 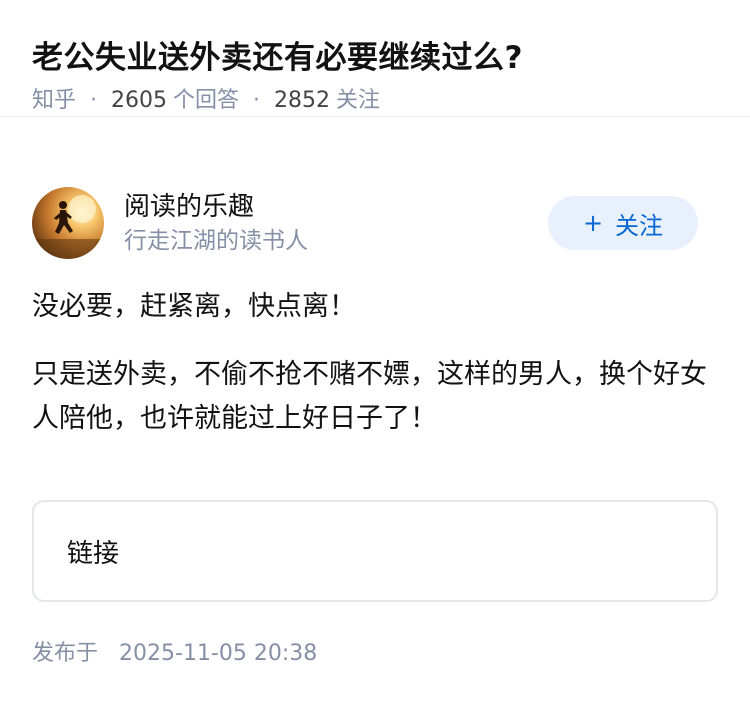 I want to click on publish-date: 2025-11-05 20:38, so click(x=218, y=653).